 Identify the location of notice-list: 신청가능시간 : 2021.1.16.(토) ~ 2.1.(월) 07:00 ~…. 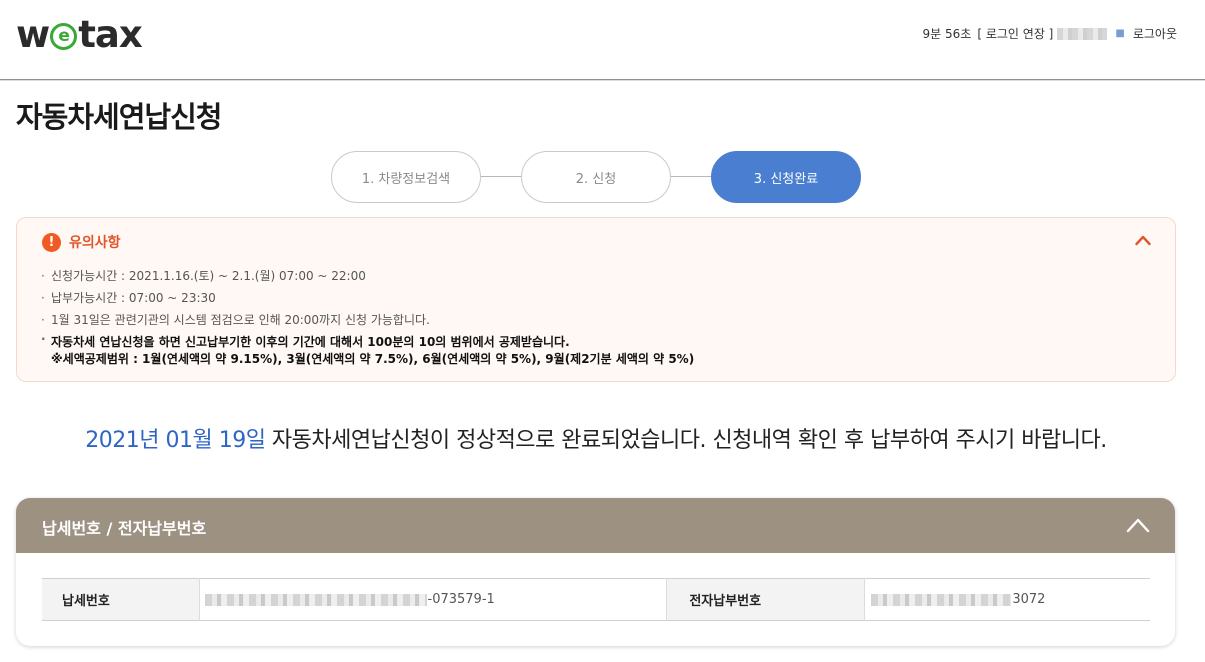
(367, 316).